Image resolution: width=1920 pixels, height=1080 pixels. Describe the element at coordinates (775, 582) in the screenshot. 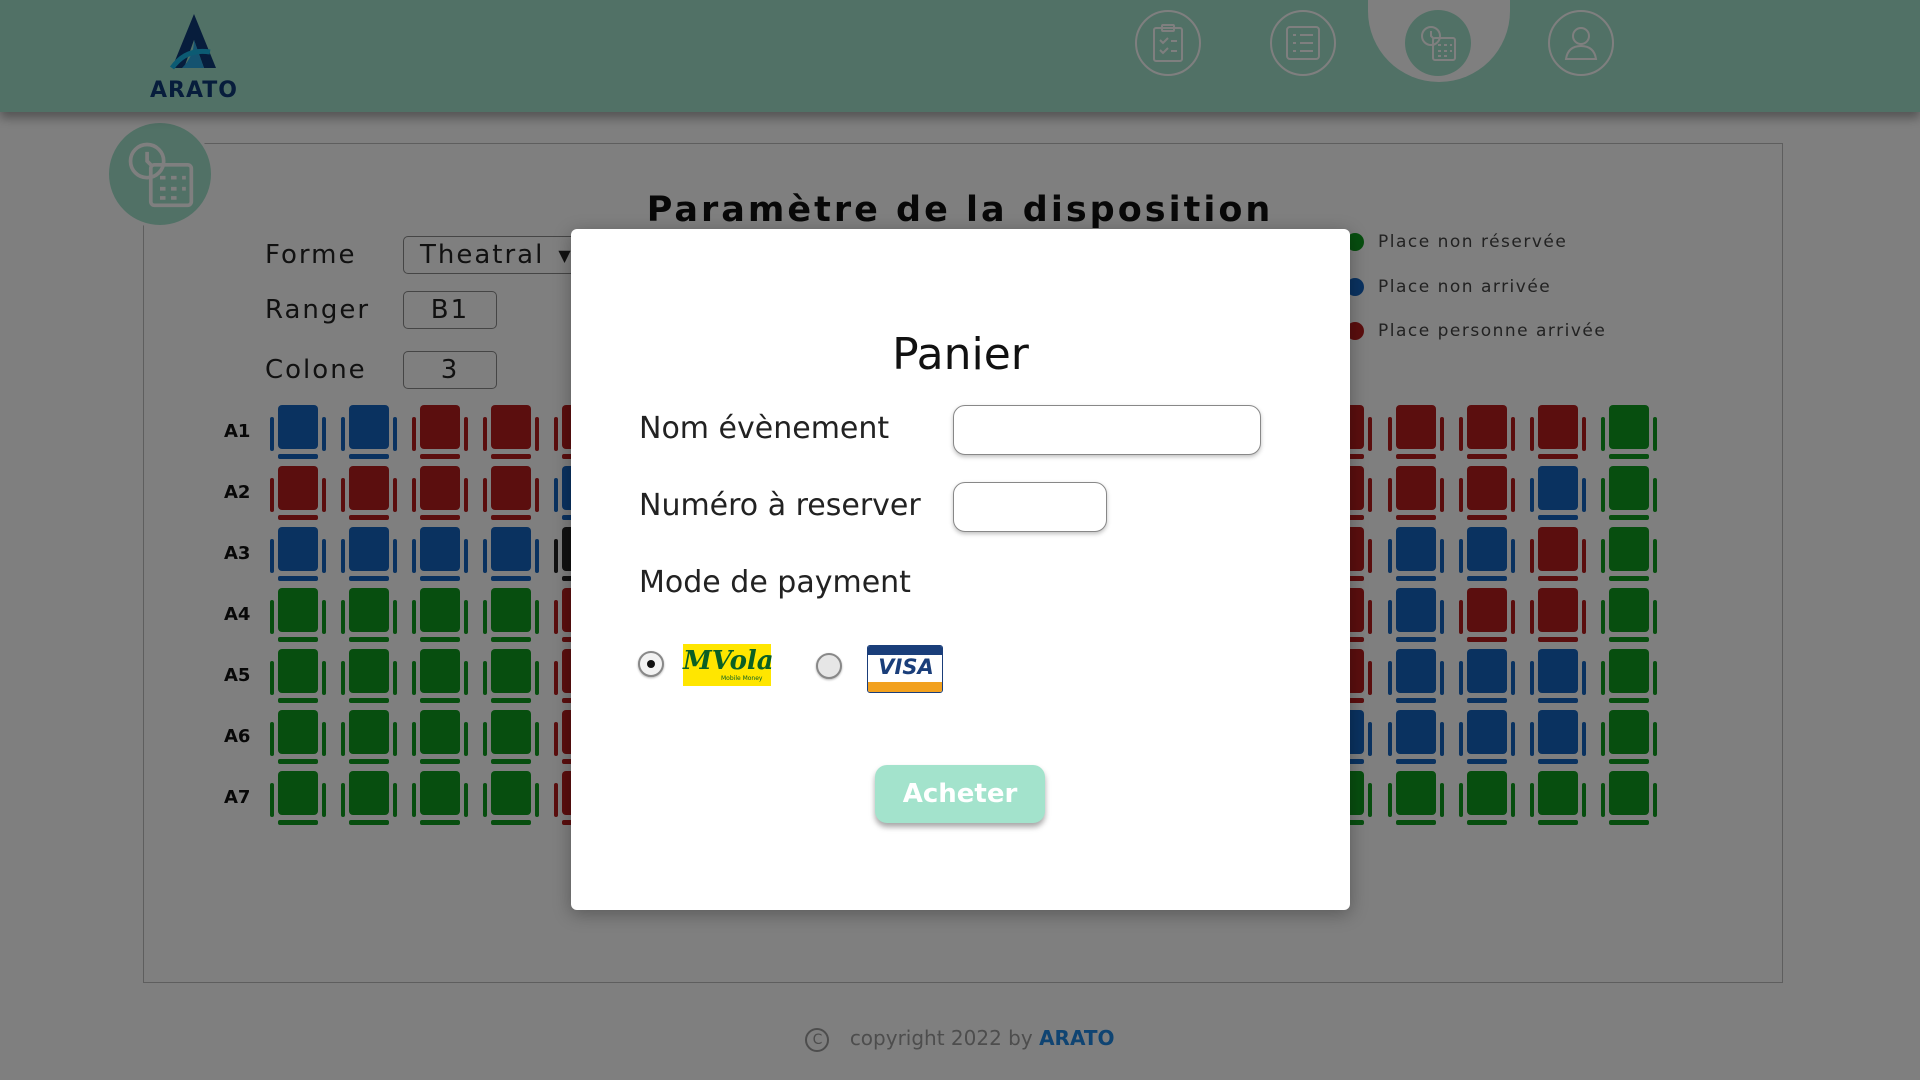

I see `payment-mode-label: Mode de payment` at that location.